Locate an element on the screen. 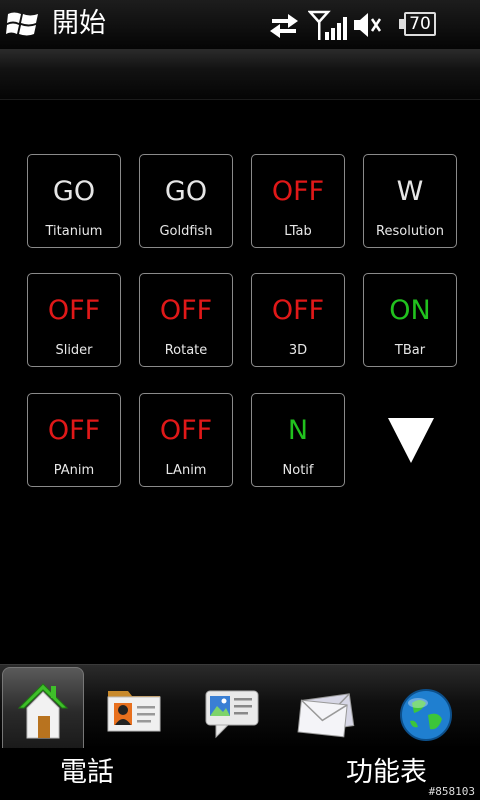 The height and width of the screenshot is (800, 480). watermark: #858103 is located at coordinates (451, 791).